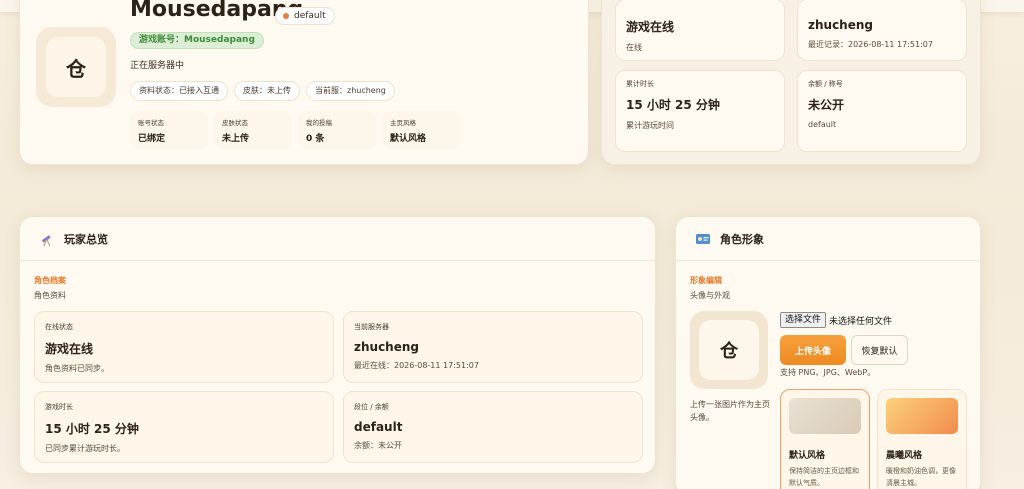 The height and width of the screenshot is (489, 1024). What do you see at coordinates (416, 365) in the screenshot?
I see `tile-sub: 最近在线：2026-08-11 17:51:07` at bounding box center [416, 365].